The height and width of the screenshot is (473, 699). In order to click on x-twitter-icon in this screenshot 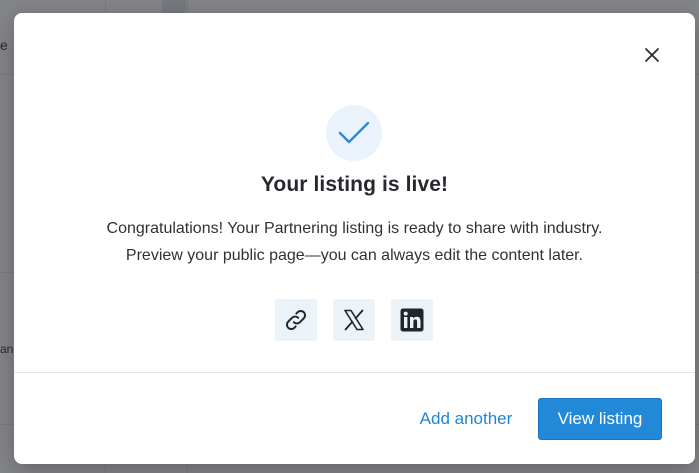, I will do `click(354, 320)`.